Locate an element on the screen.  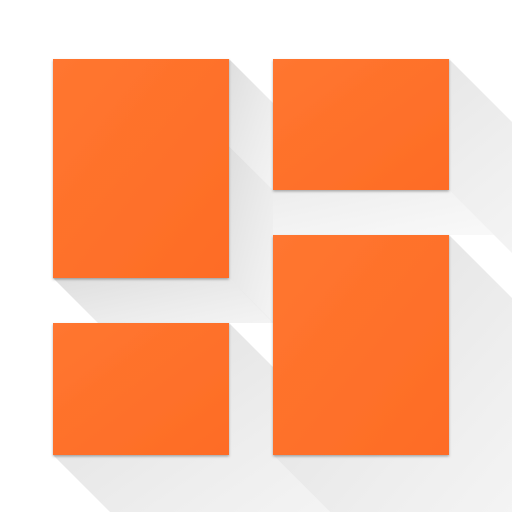
tile-top-left is located at coordinates (141, 168).